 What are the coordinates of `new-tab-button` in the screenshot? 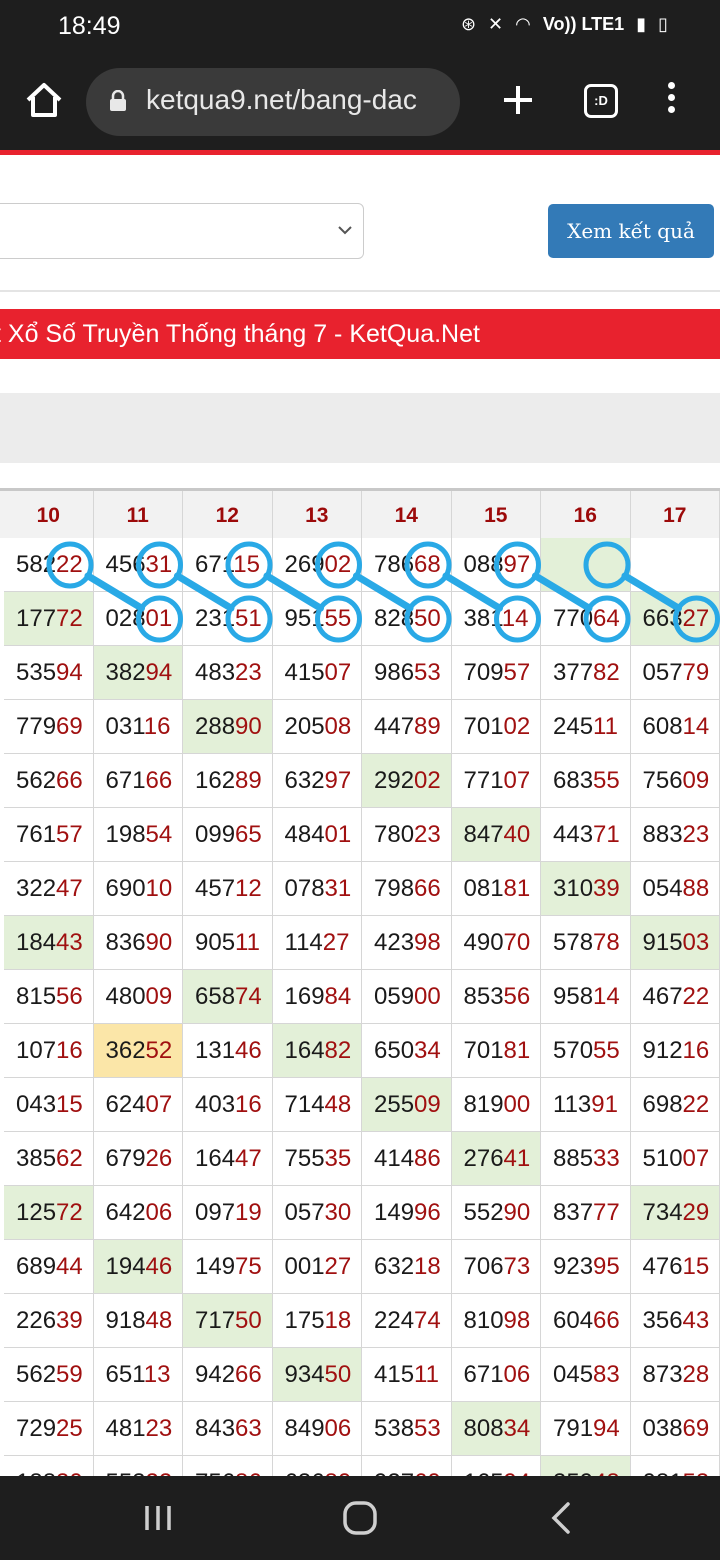 It's located at (518, 100).